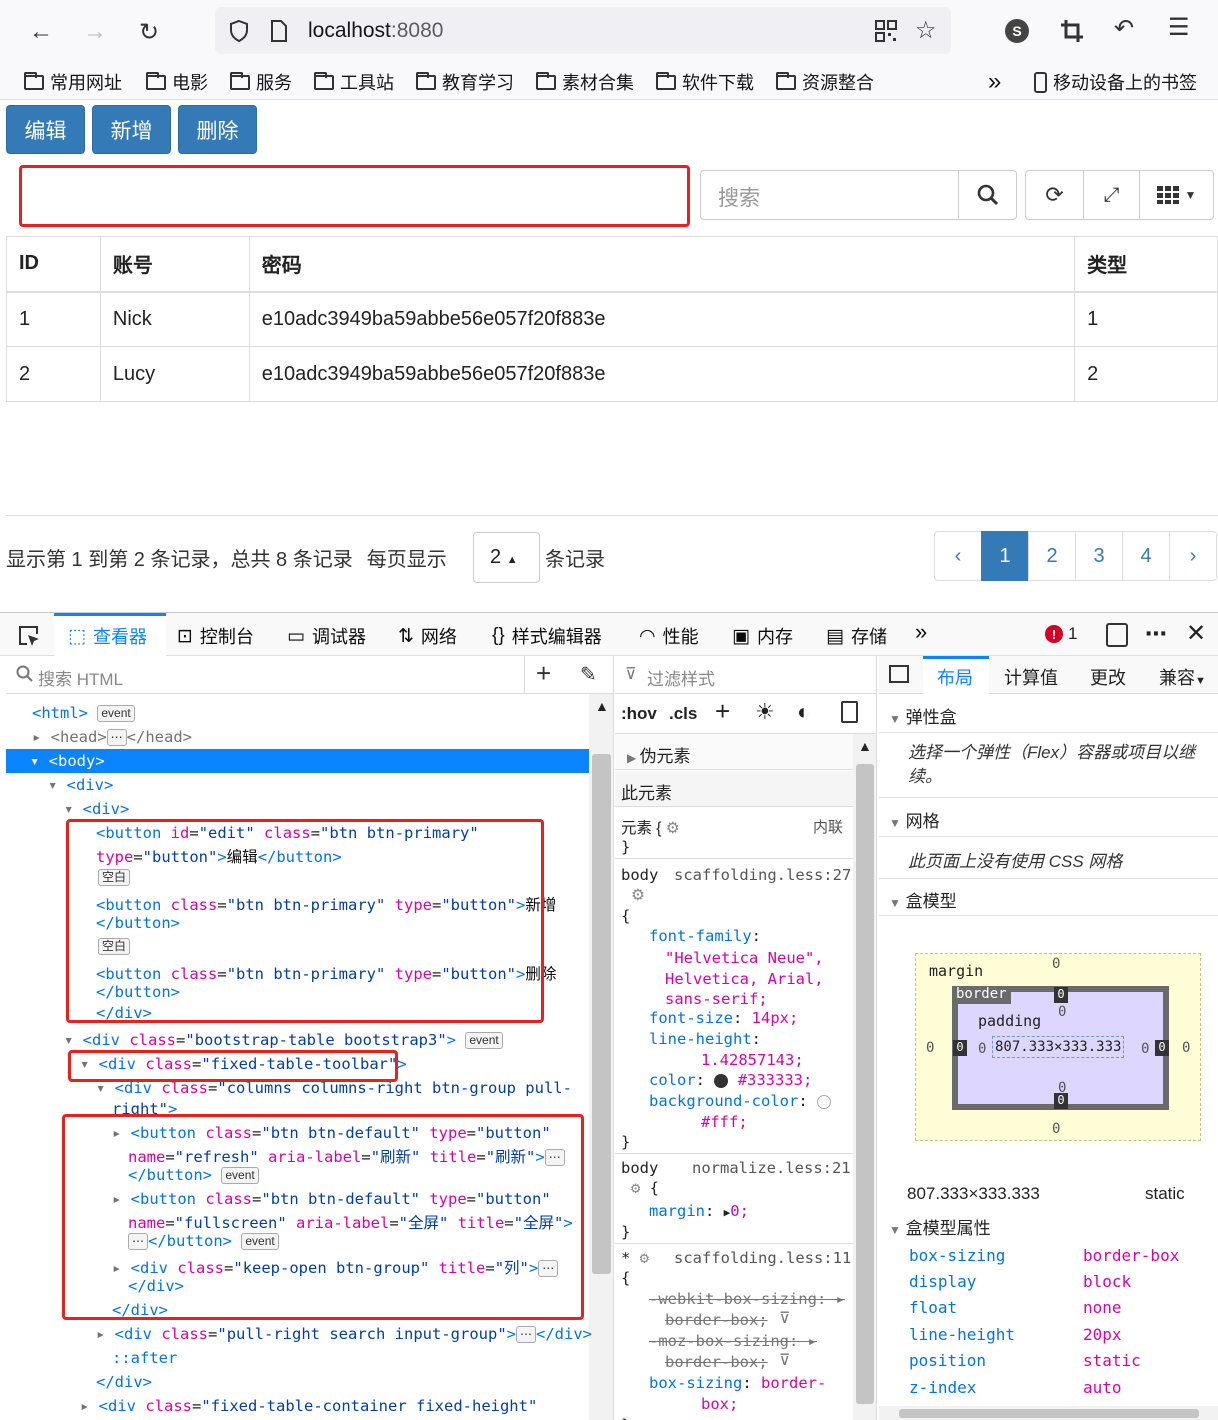 This screenshot has width=1218, height=1420. Describe the element at coordinates (354, 82) in the screenshot. I see `bookmark-folder: 工具站` at that location.